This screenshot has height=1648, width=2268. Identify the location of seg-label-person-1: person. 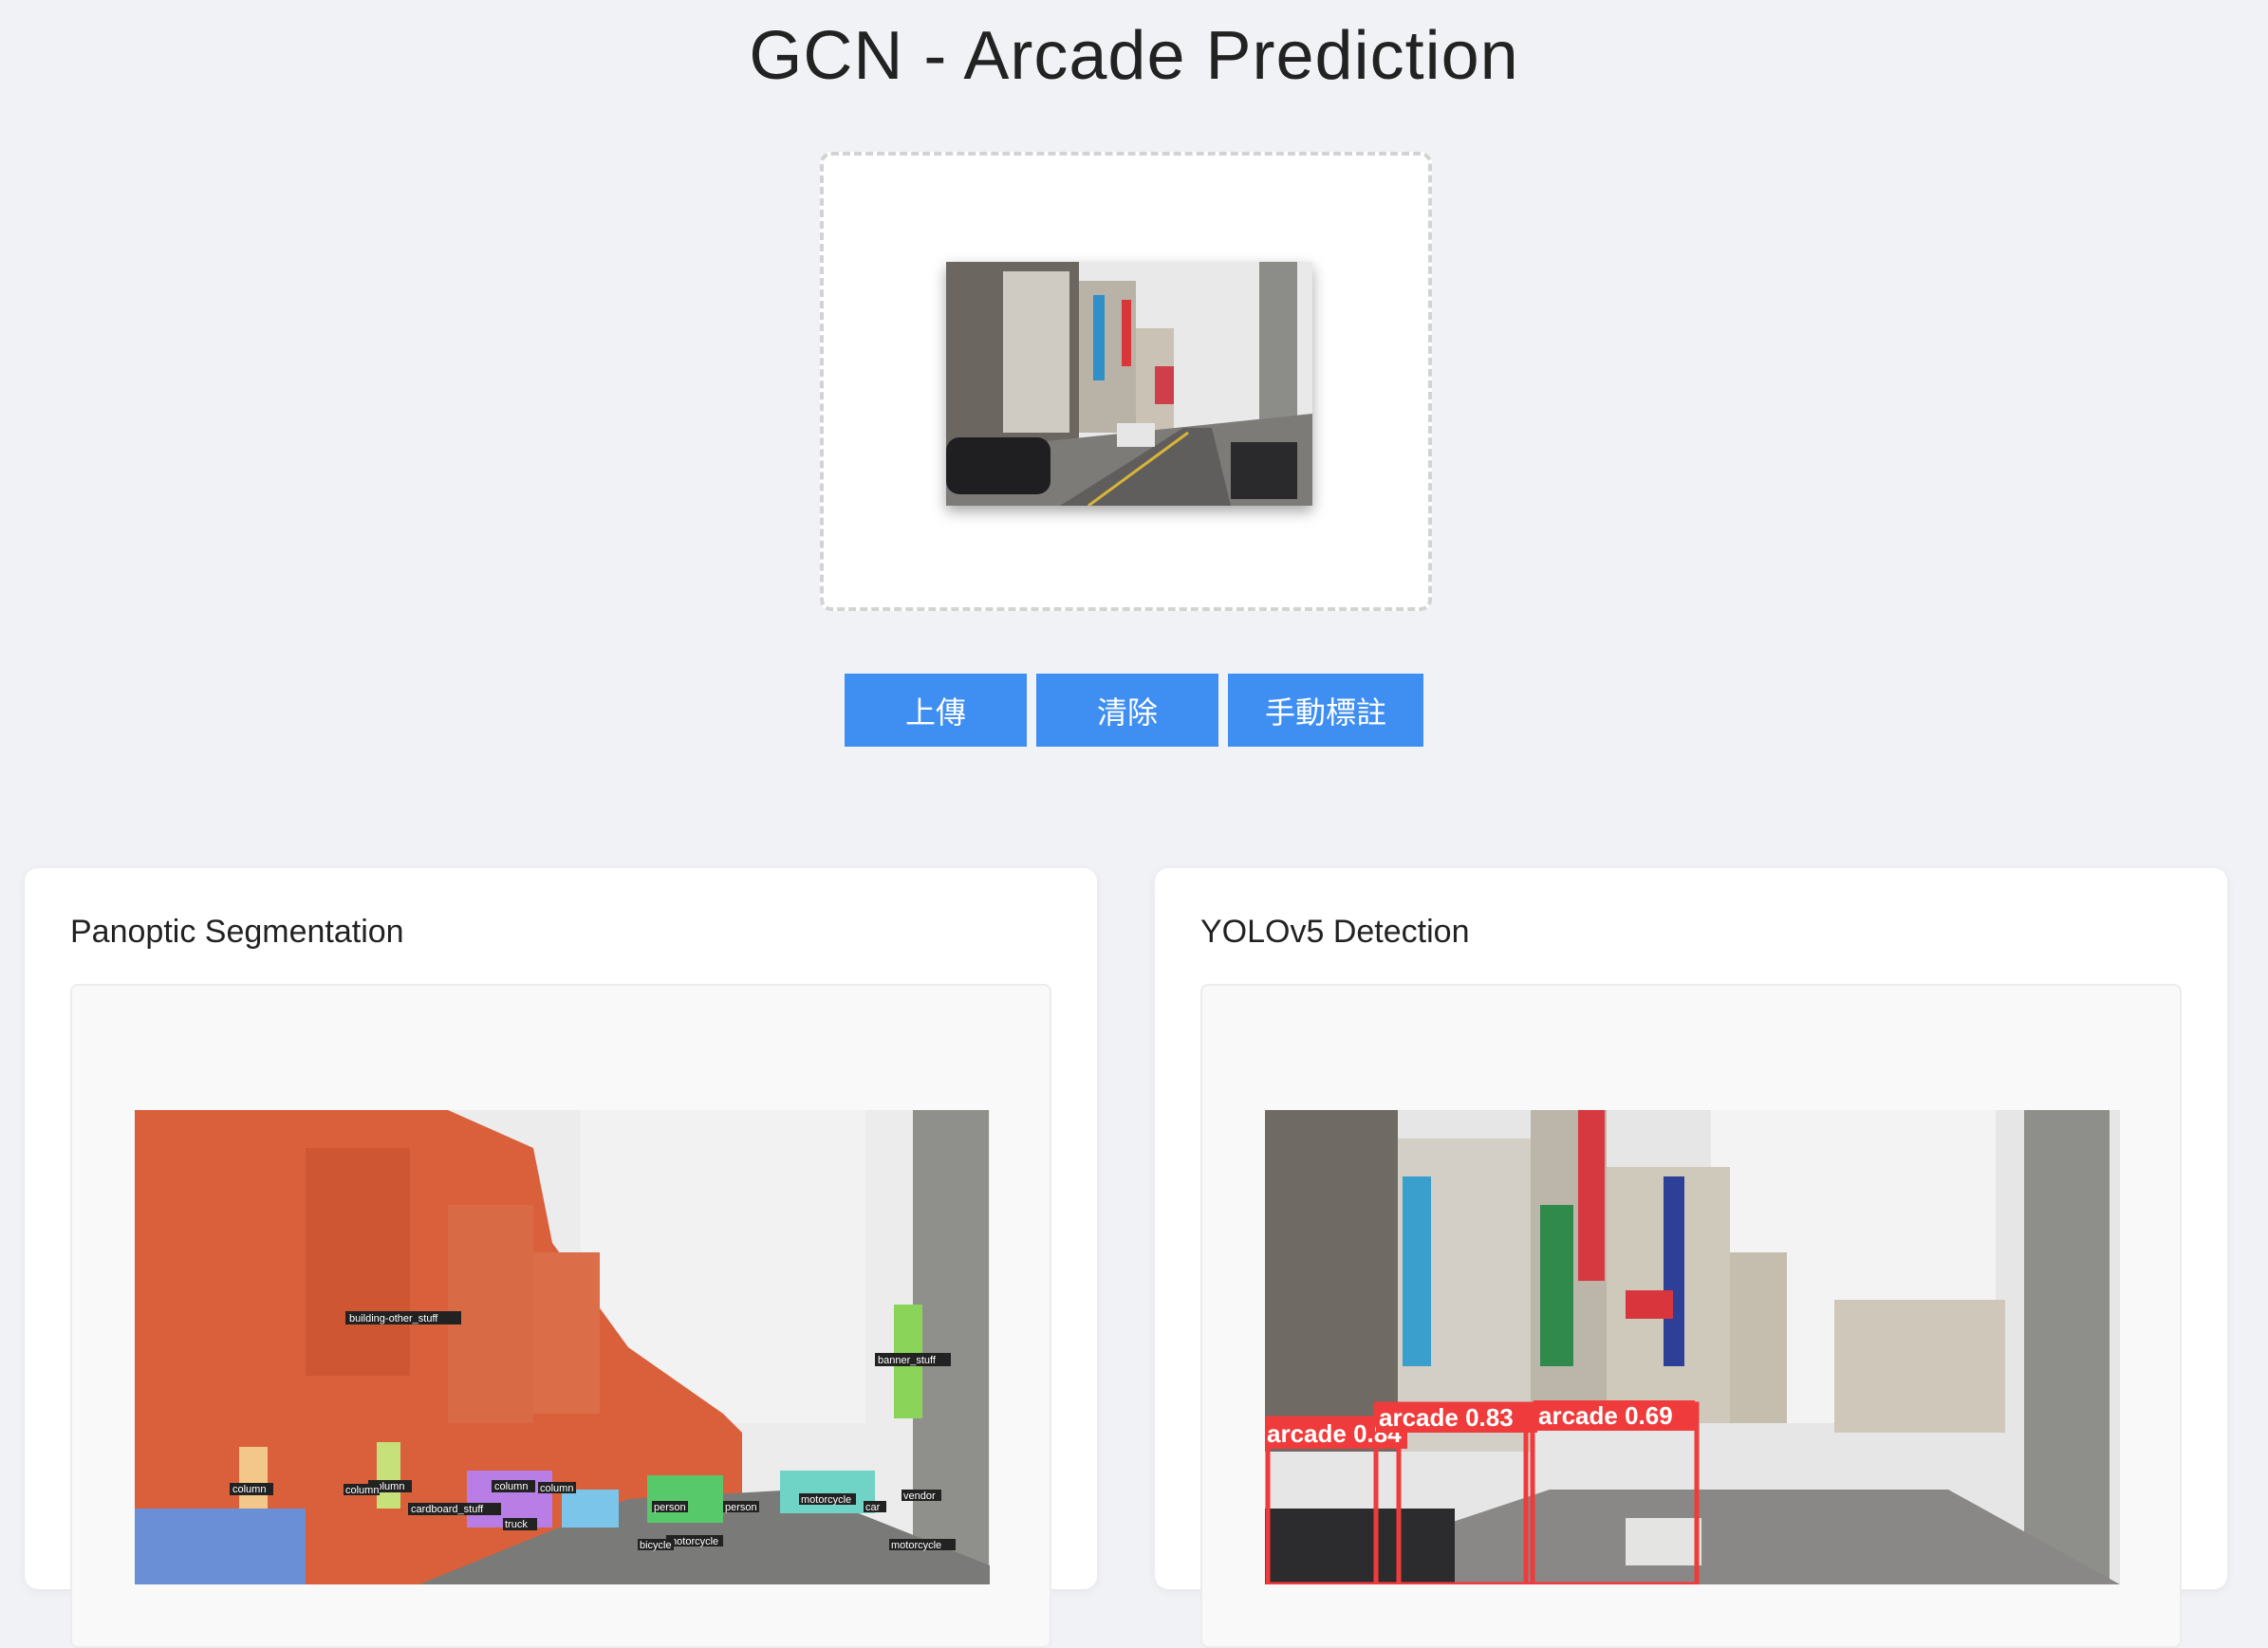
(670, 1507).